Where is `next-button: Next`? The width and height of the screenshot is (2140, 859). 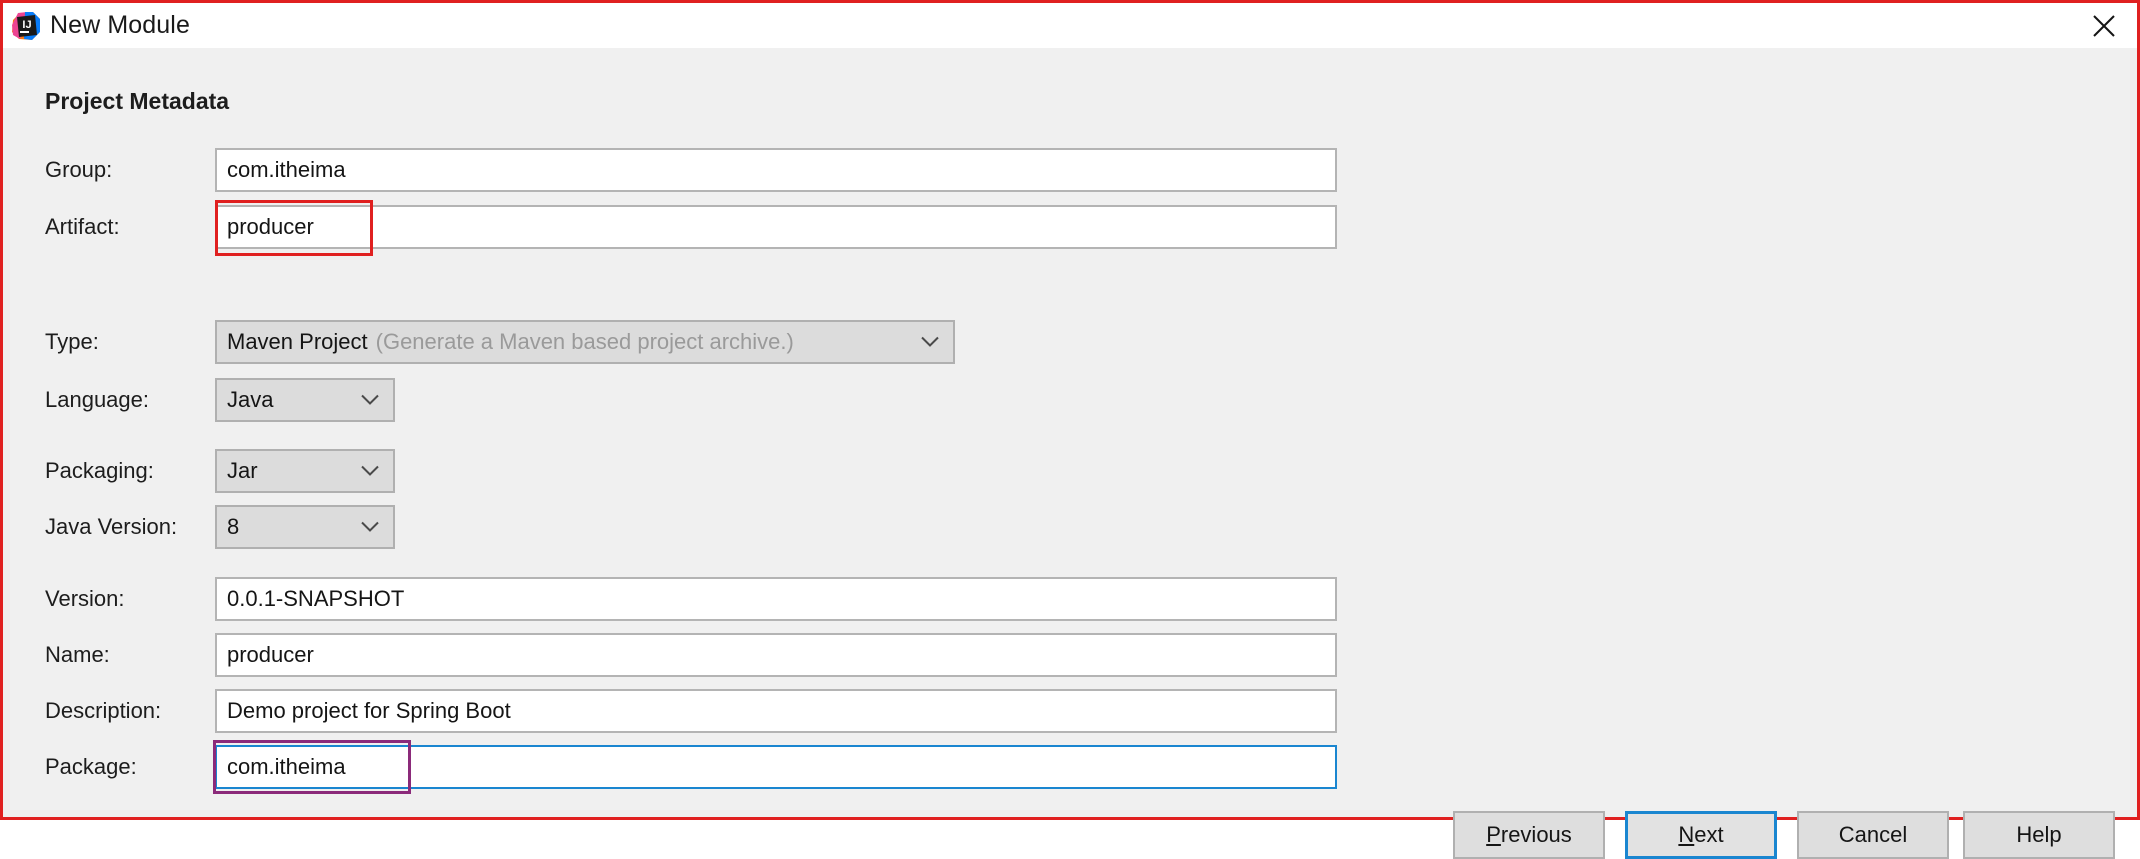 next-button: Next is located at coordinates (1701, 835).